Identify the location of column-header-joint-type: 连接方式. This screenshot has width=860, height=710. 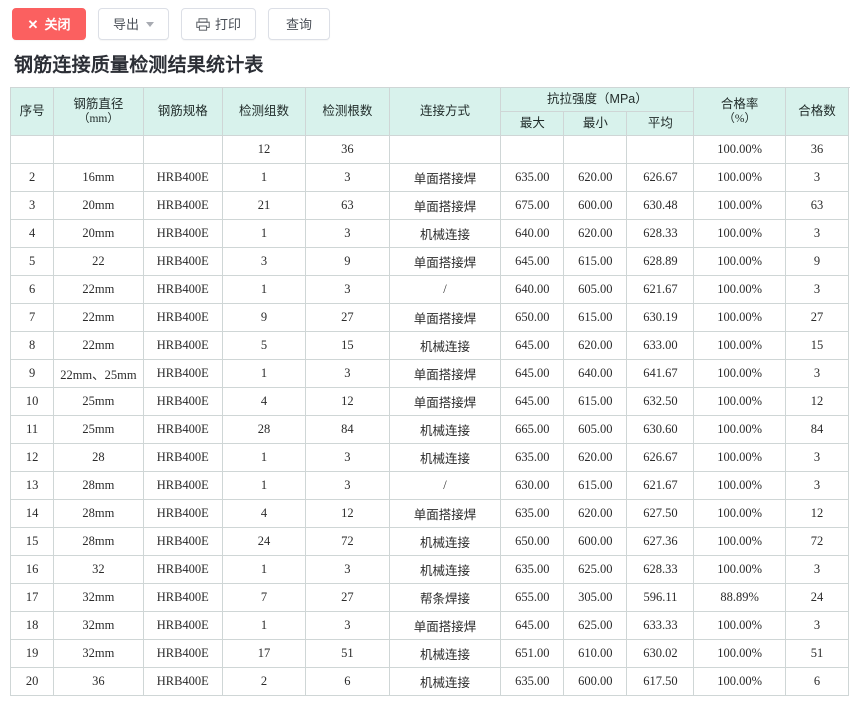
(445, 112).